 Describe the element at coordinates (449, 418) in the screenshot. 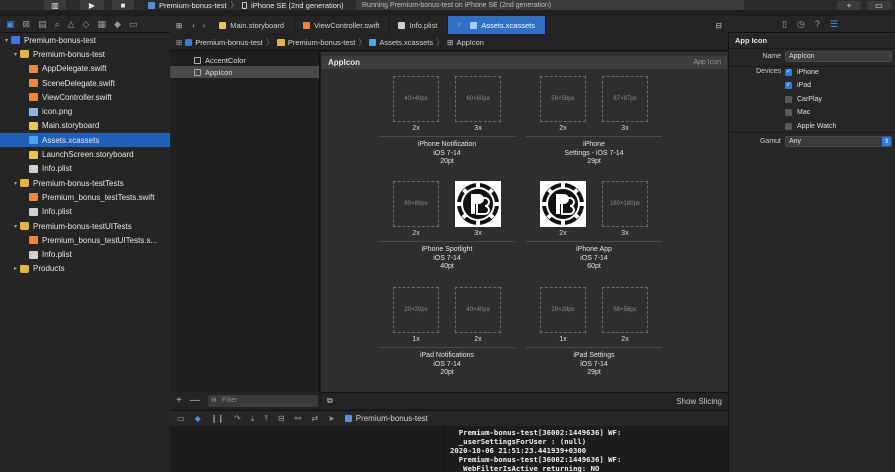

I see `debug-bar: ▭ ◆ ❙❙ ↷ ⤓ ⤒ ⊟ ⚯ ⇄ ➤ Premium-bonus-test` at that location.